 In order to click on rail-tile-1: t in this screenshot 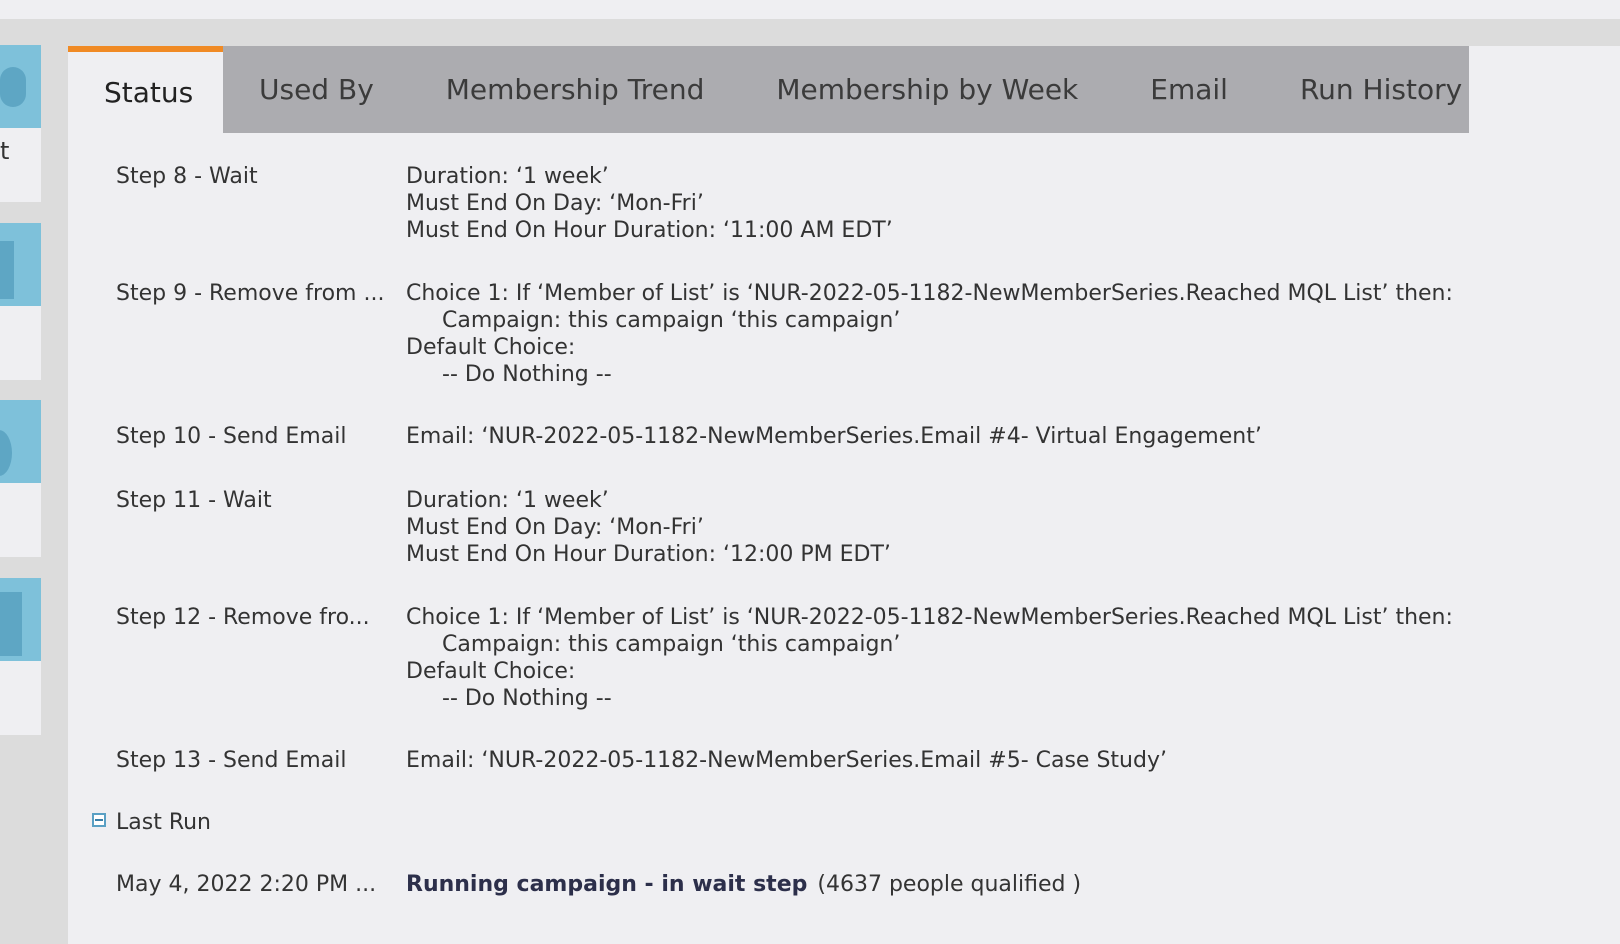, I will do `click(20, 123)`.